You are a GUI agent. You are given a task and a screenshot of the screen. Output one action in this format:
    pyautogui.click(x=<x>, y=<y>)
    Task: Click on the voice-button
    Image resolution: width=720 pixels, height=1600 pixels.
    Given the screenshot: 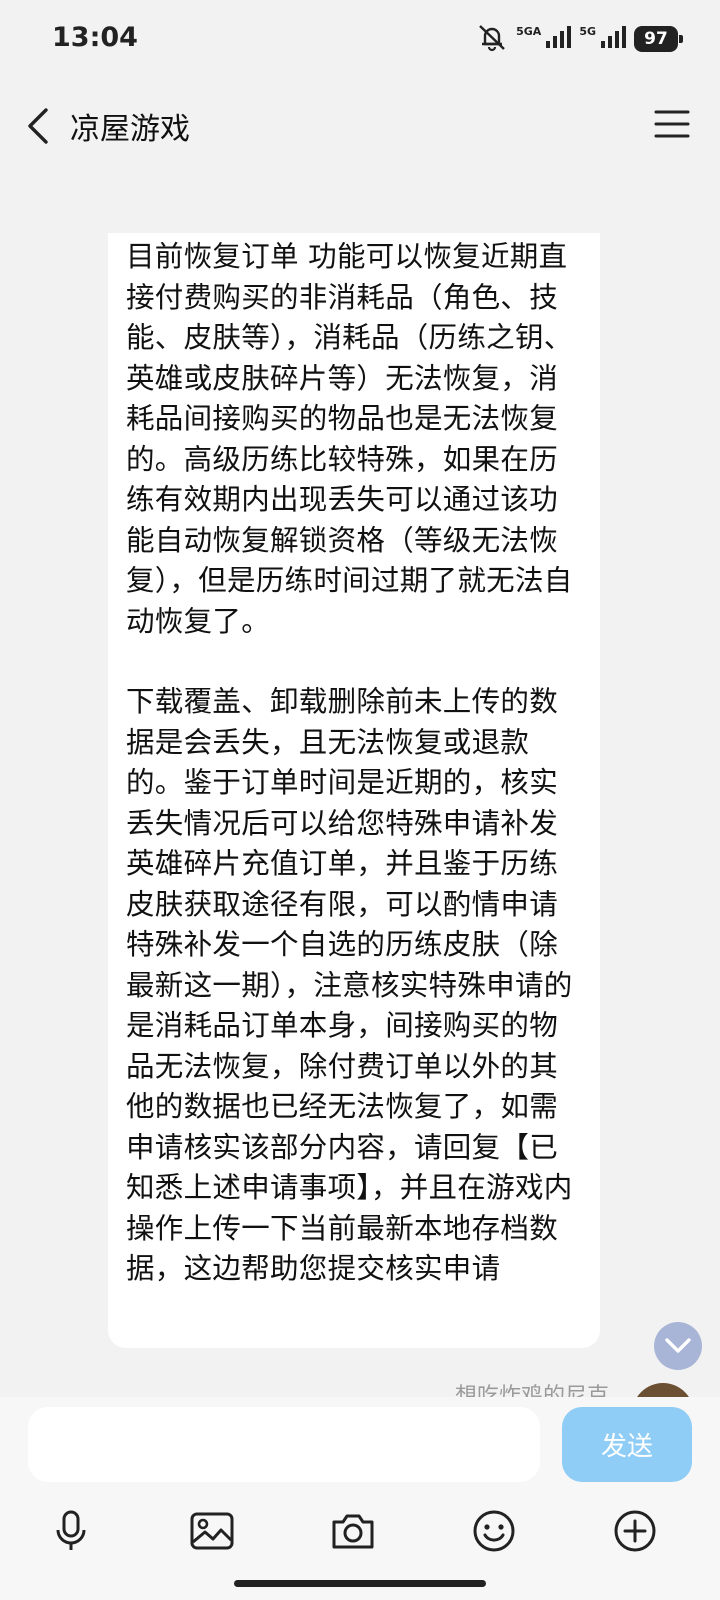 What is the action you would take?
    pyautogui.click(x=71, y=1531)
    